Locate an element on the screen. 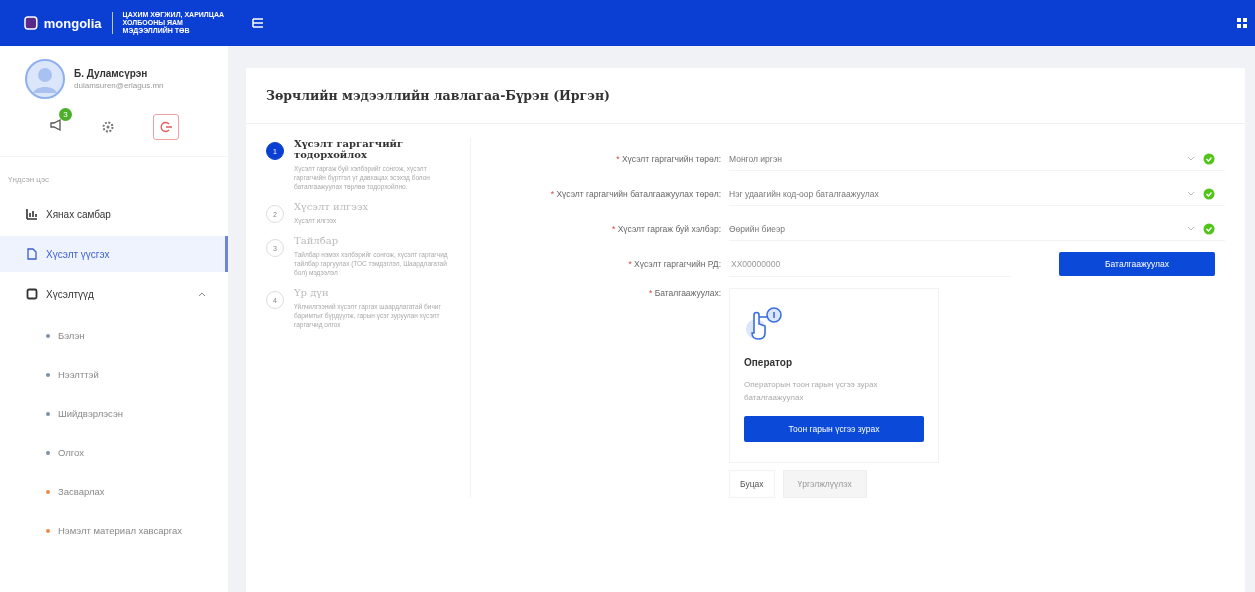 The width and height of the screenshot is (1255, 592). field-label: * Хүсэлт гаргаж буй хэлбэр: is located at coordinates (666, 229).